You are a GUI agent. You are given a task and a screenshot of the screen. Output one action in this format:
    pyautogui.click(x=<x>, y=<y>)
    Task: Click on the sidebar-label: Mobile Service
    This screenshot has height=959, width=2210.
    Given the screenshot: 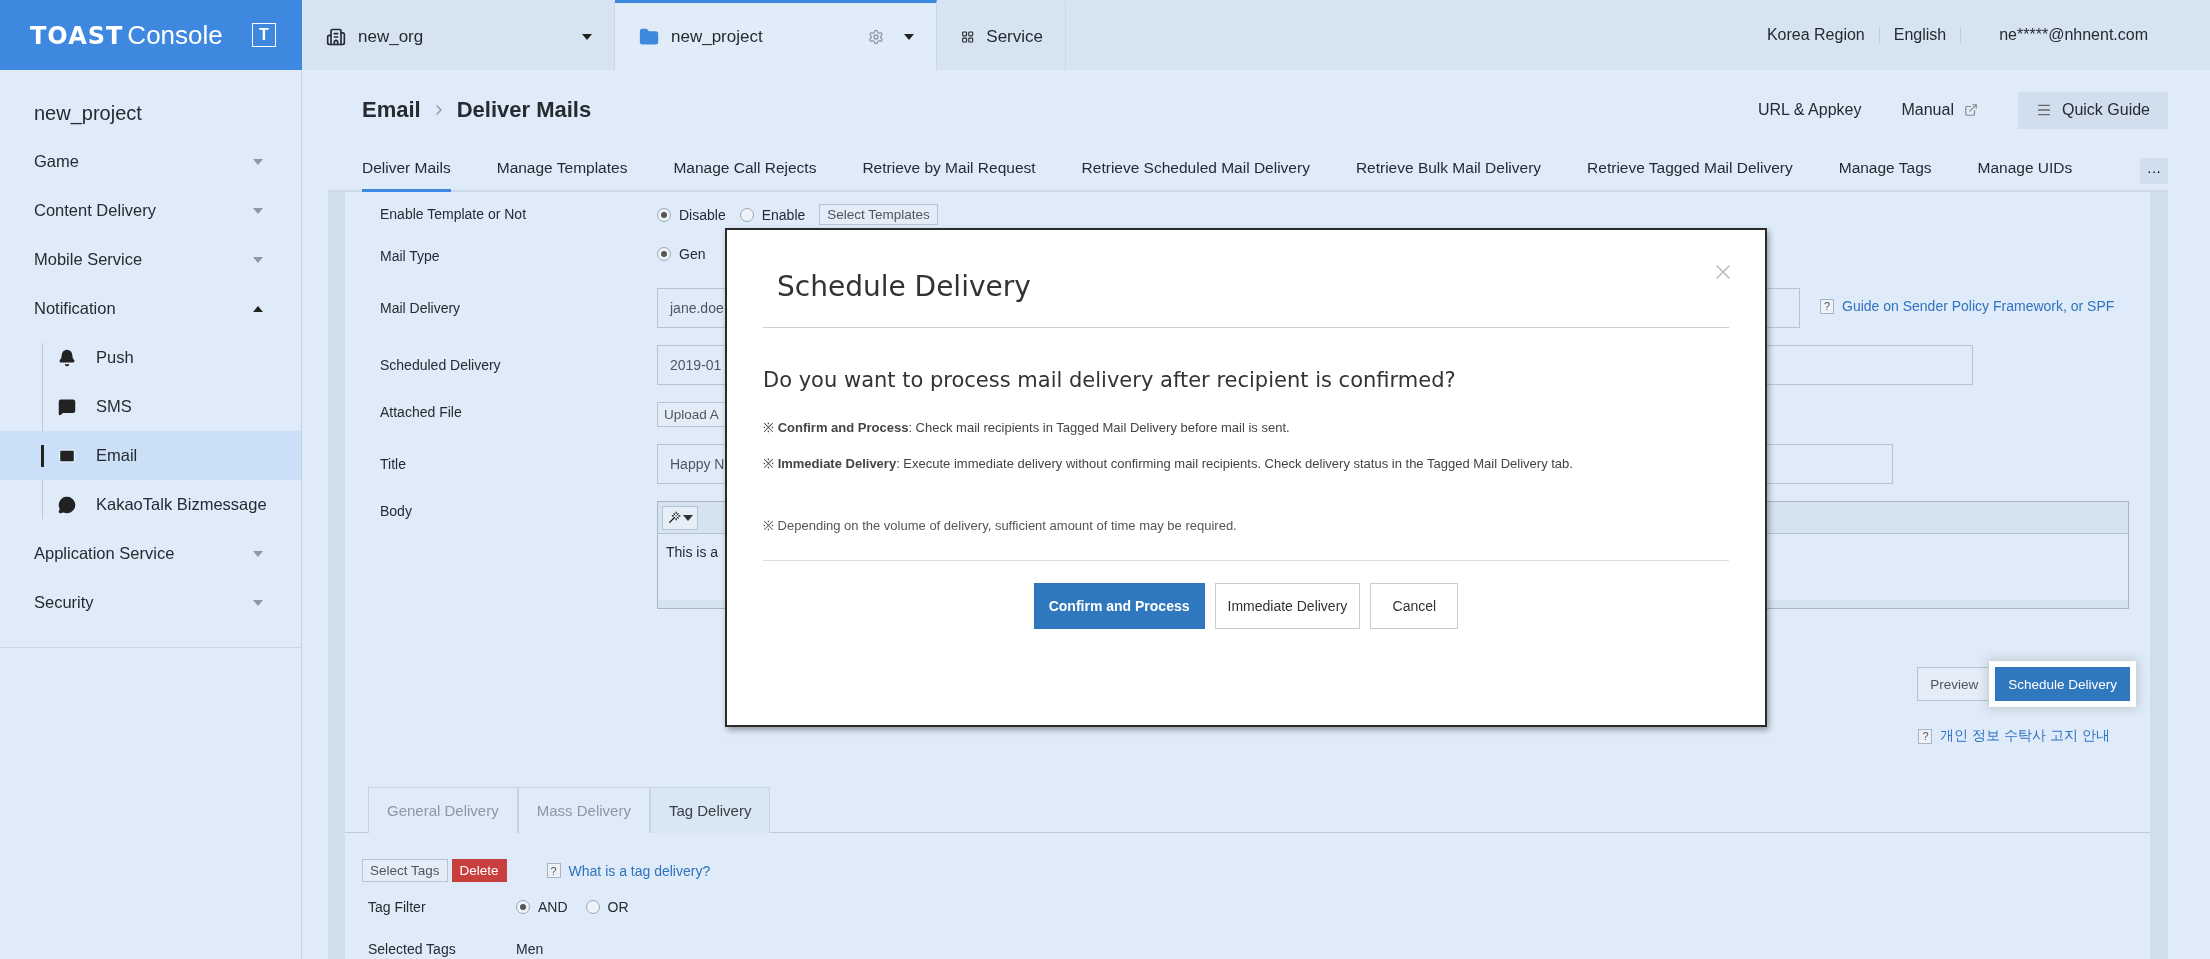 What is the action you would take?
    pyautogui.click(x=88, y=259)
    